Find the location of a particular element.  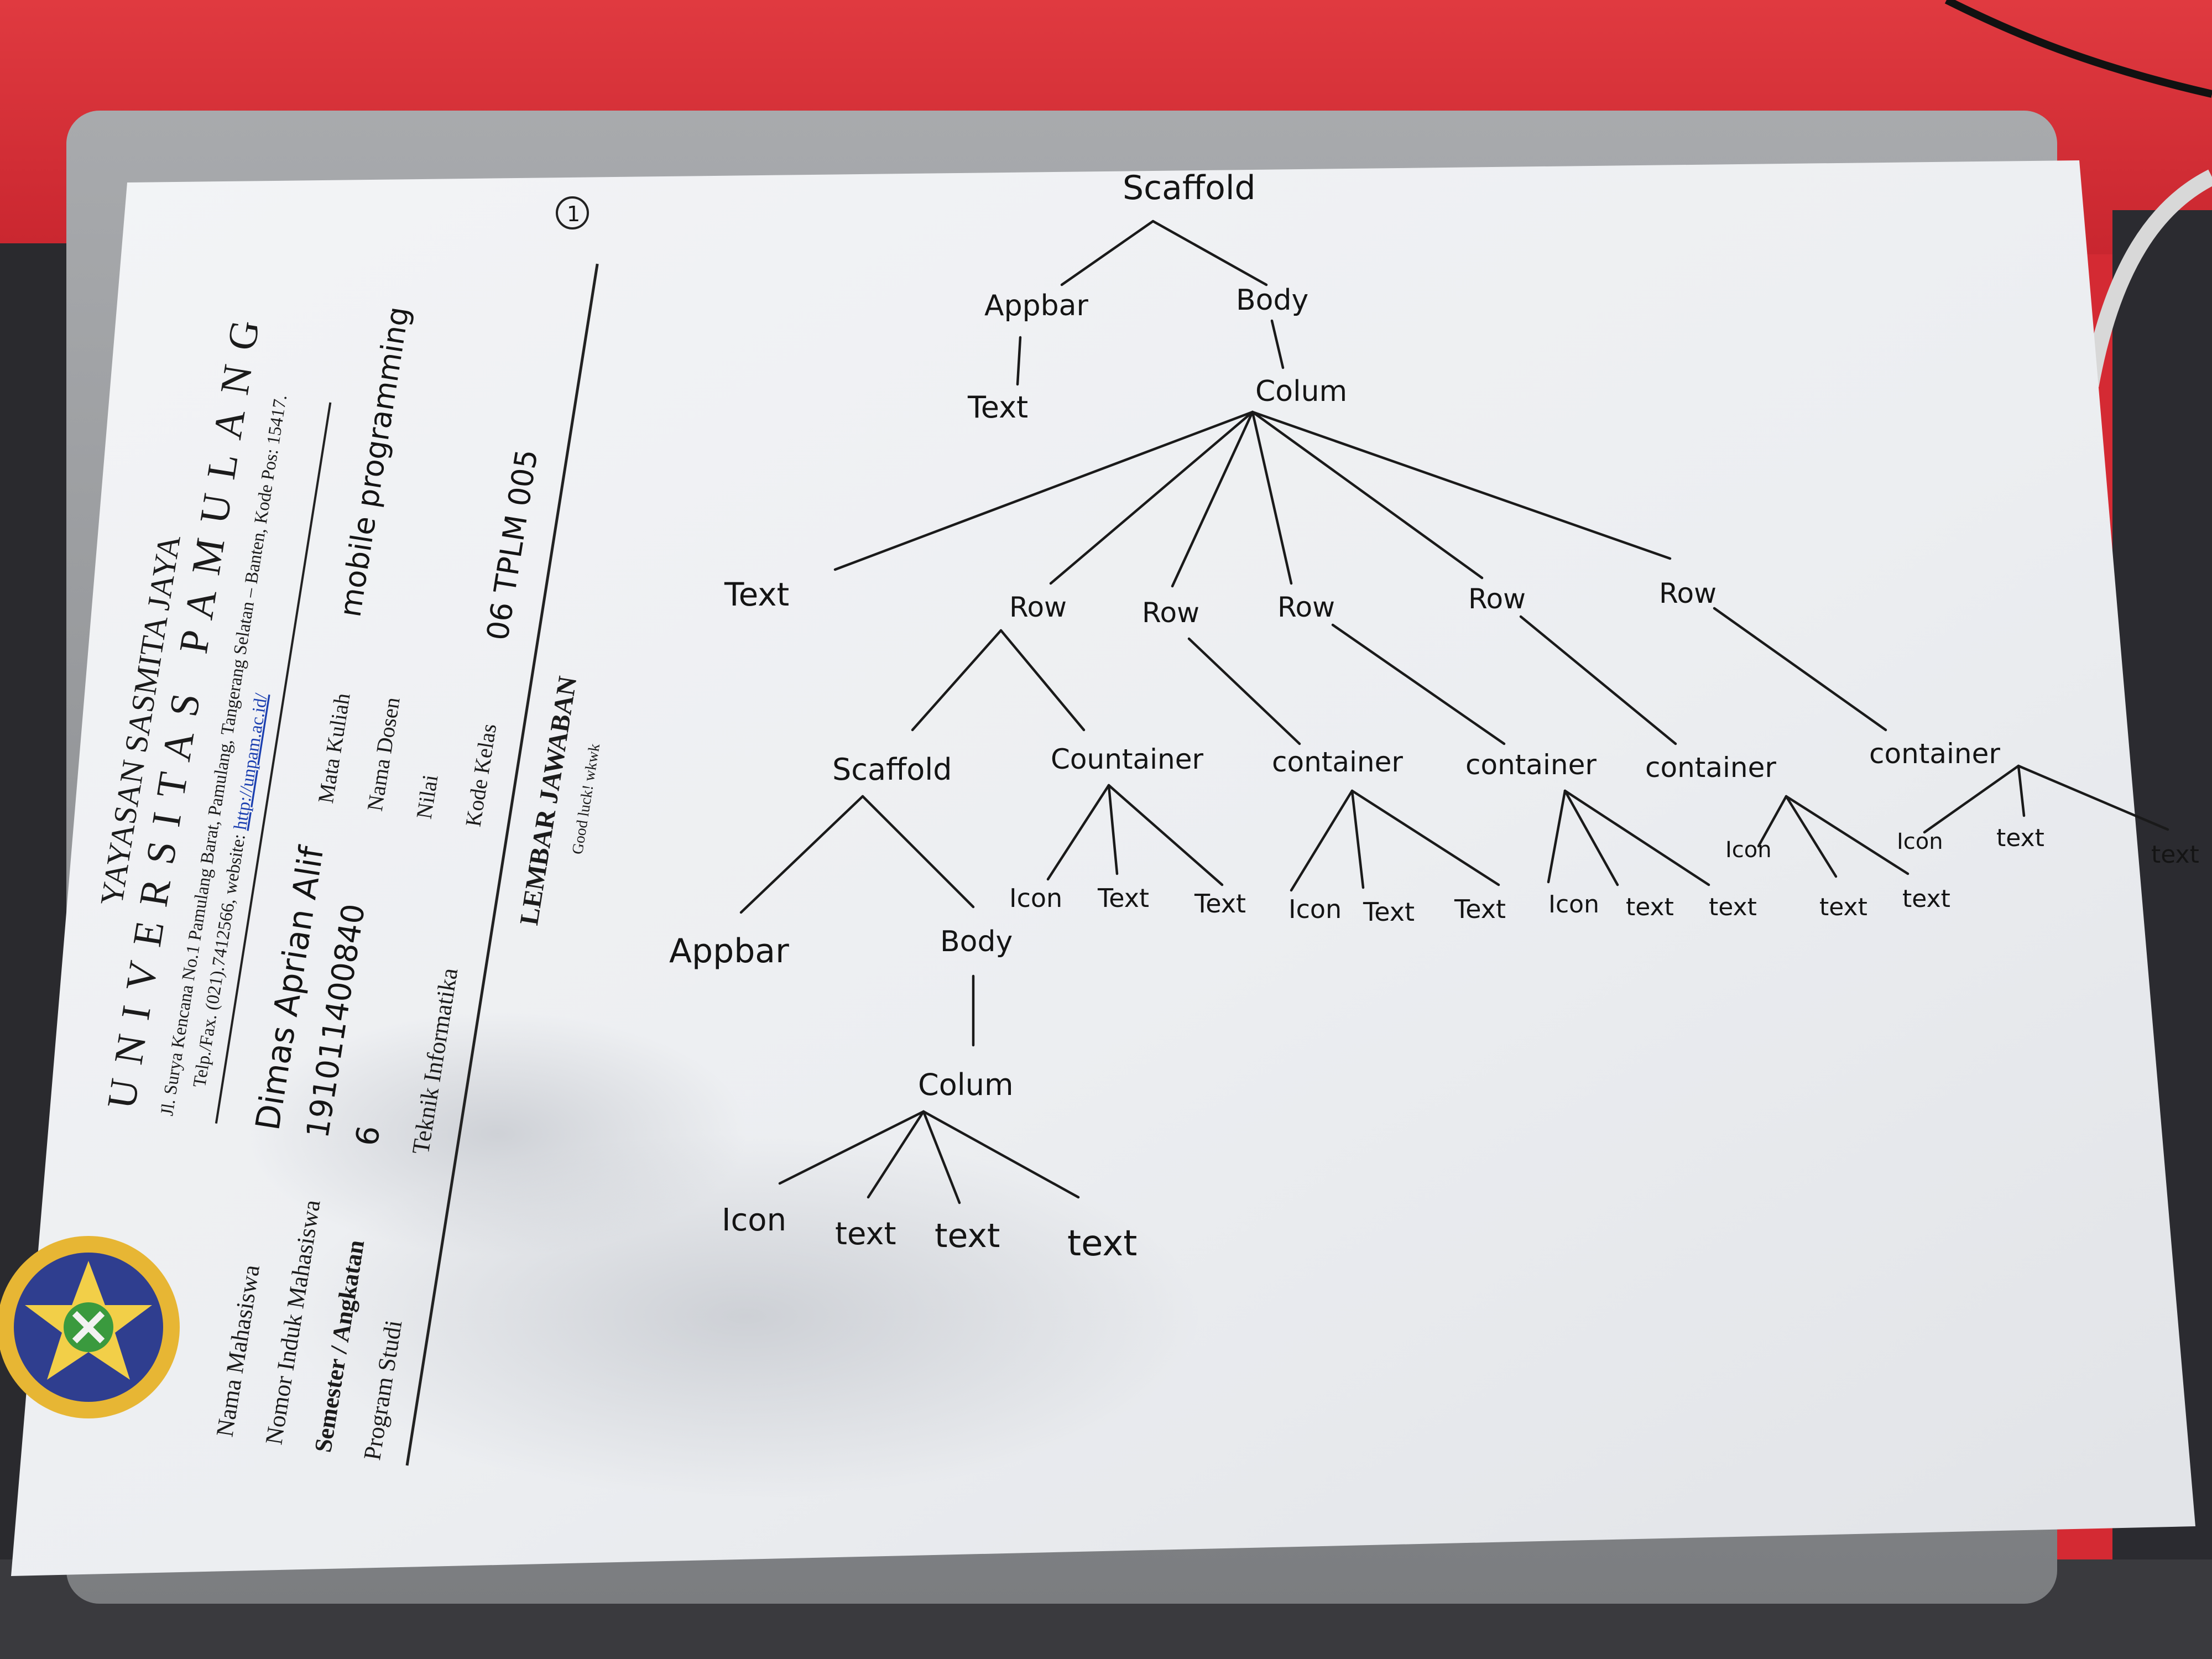

university-logo is located at coordinates (90, 1327).